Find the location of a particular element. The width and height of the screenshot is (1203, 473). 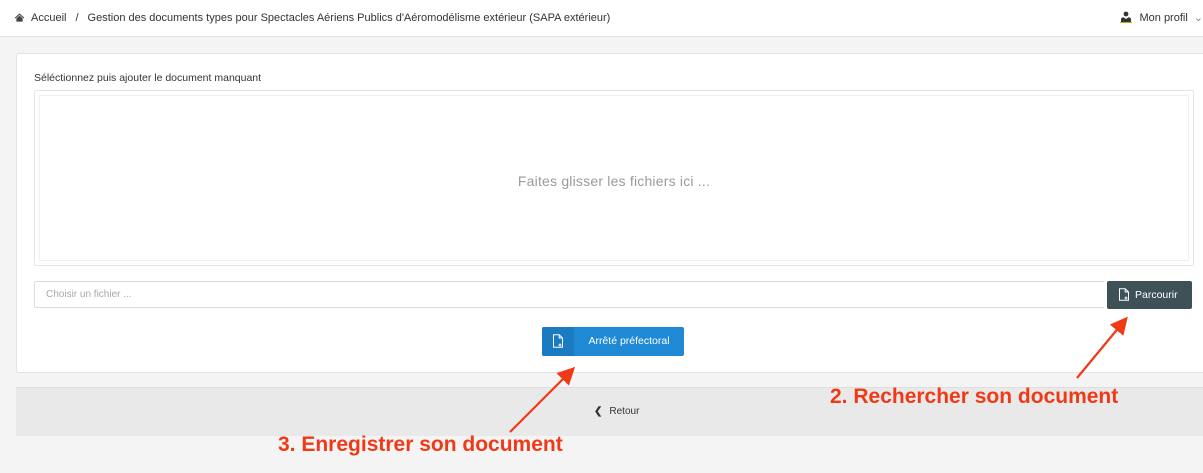

annotation-step2: 2. Rechercher son document is located at coordinates (974, 396).